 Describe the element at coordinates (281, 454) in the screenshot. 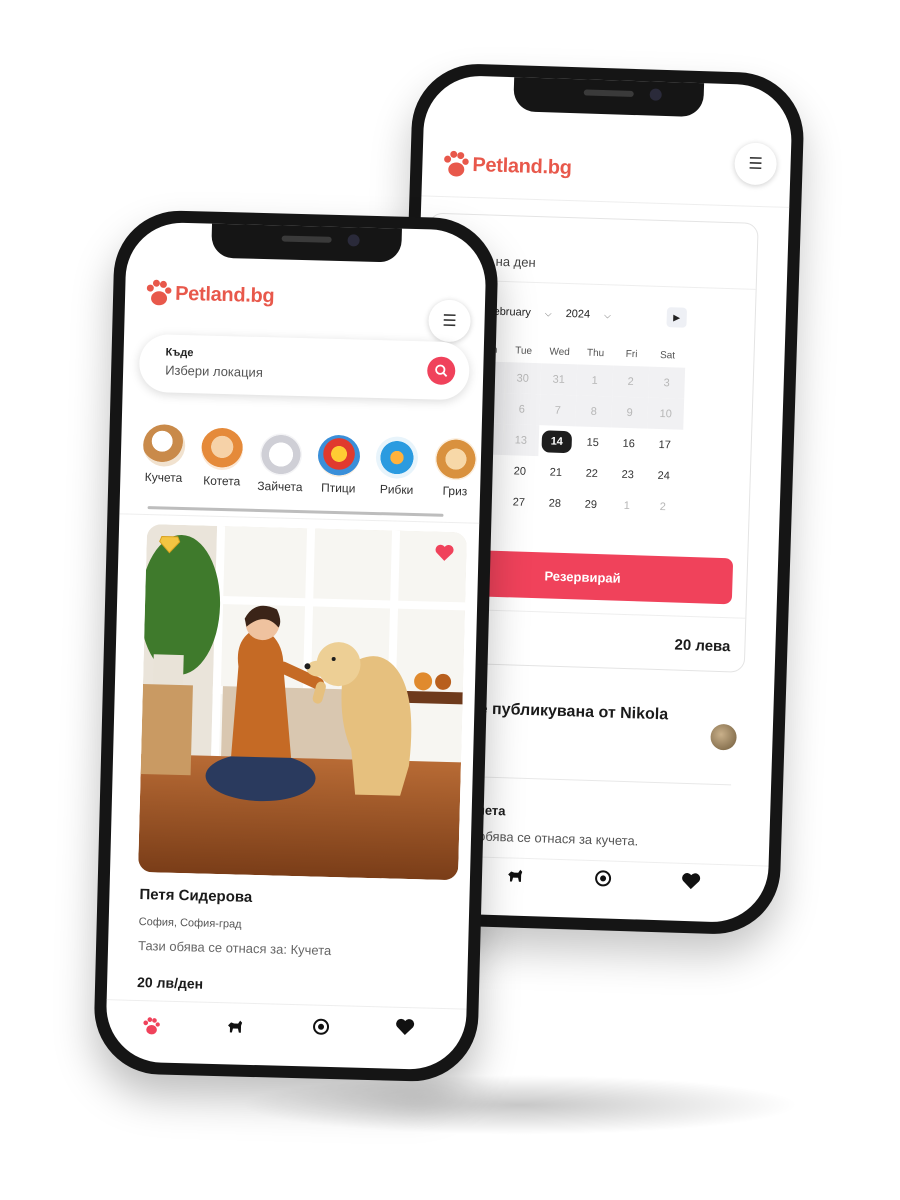

I see `rabbit-icon` at that location.